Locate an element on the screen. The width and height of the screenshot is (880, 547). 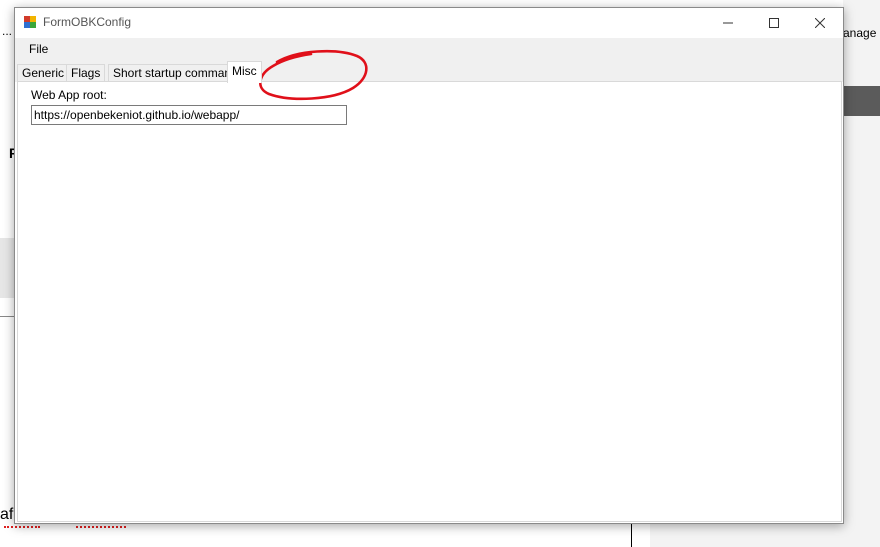
maximize-button is located at coordinates (774, 22).